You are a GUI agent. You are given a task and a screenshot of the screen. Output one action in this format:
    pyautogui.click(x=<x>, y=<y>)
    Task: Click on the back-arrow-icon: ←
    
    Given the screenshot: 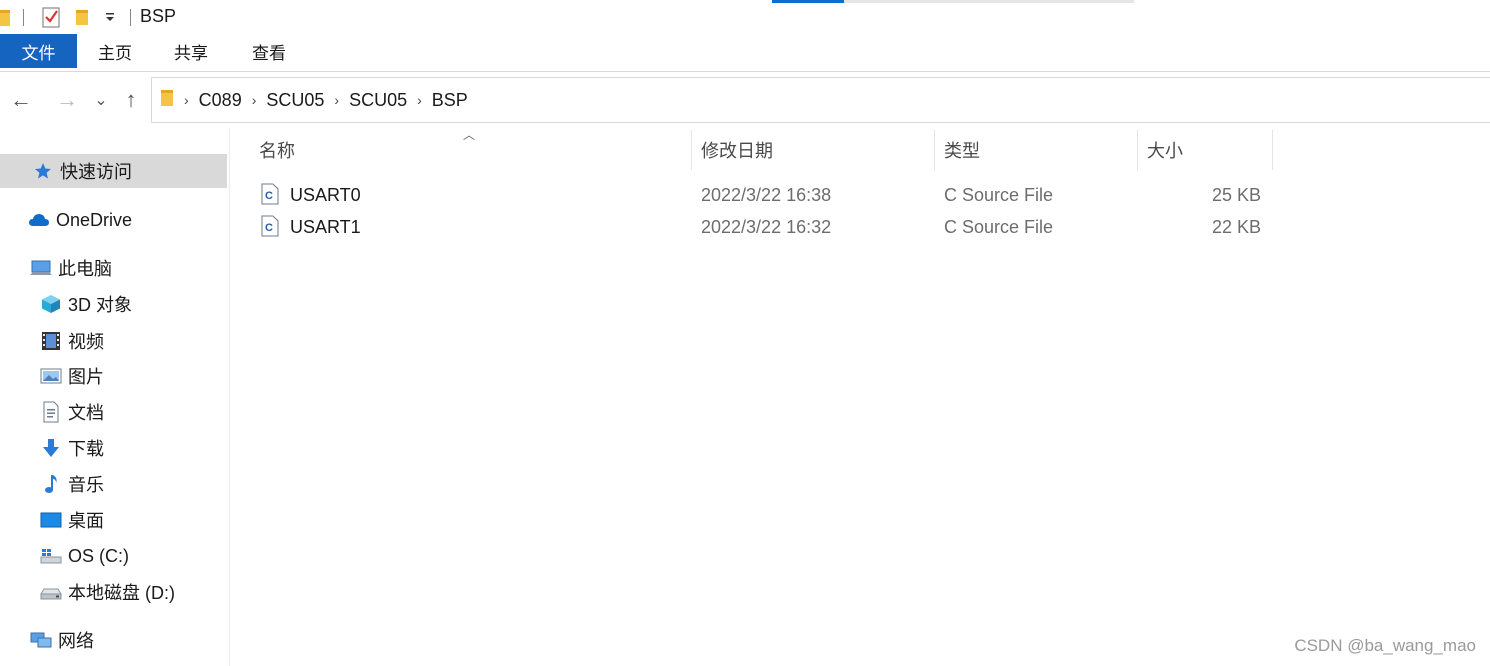 What is the action you would take?
    pyautogui.click(x=21, y=99)
    